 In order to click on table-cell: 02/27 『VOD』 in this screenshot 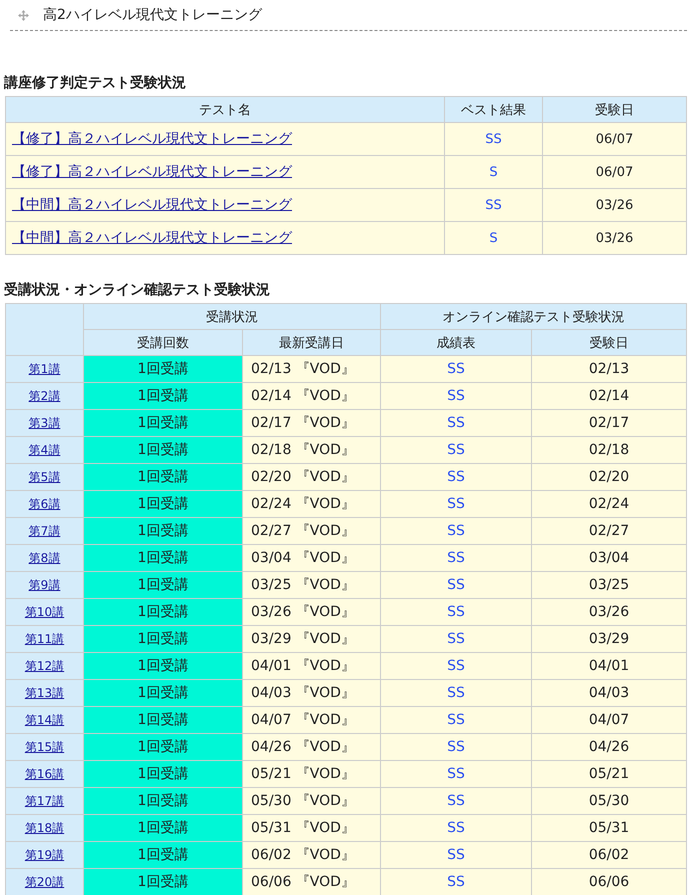, I will do `click(311, 531)`.